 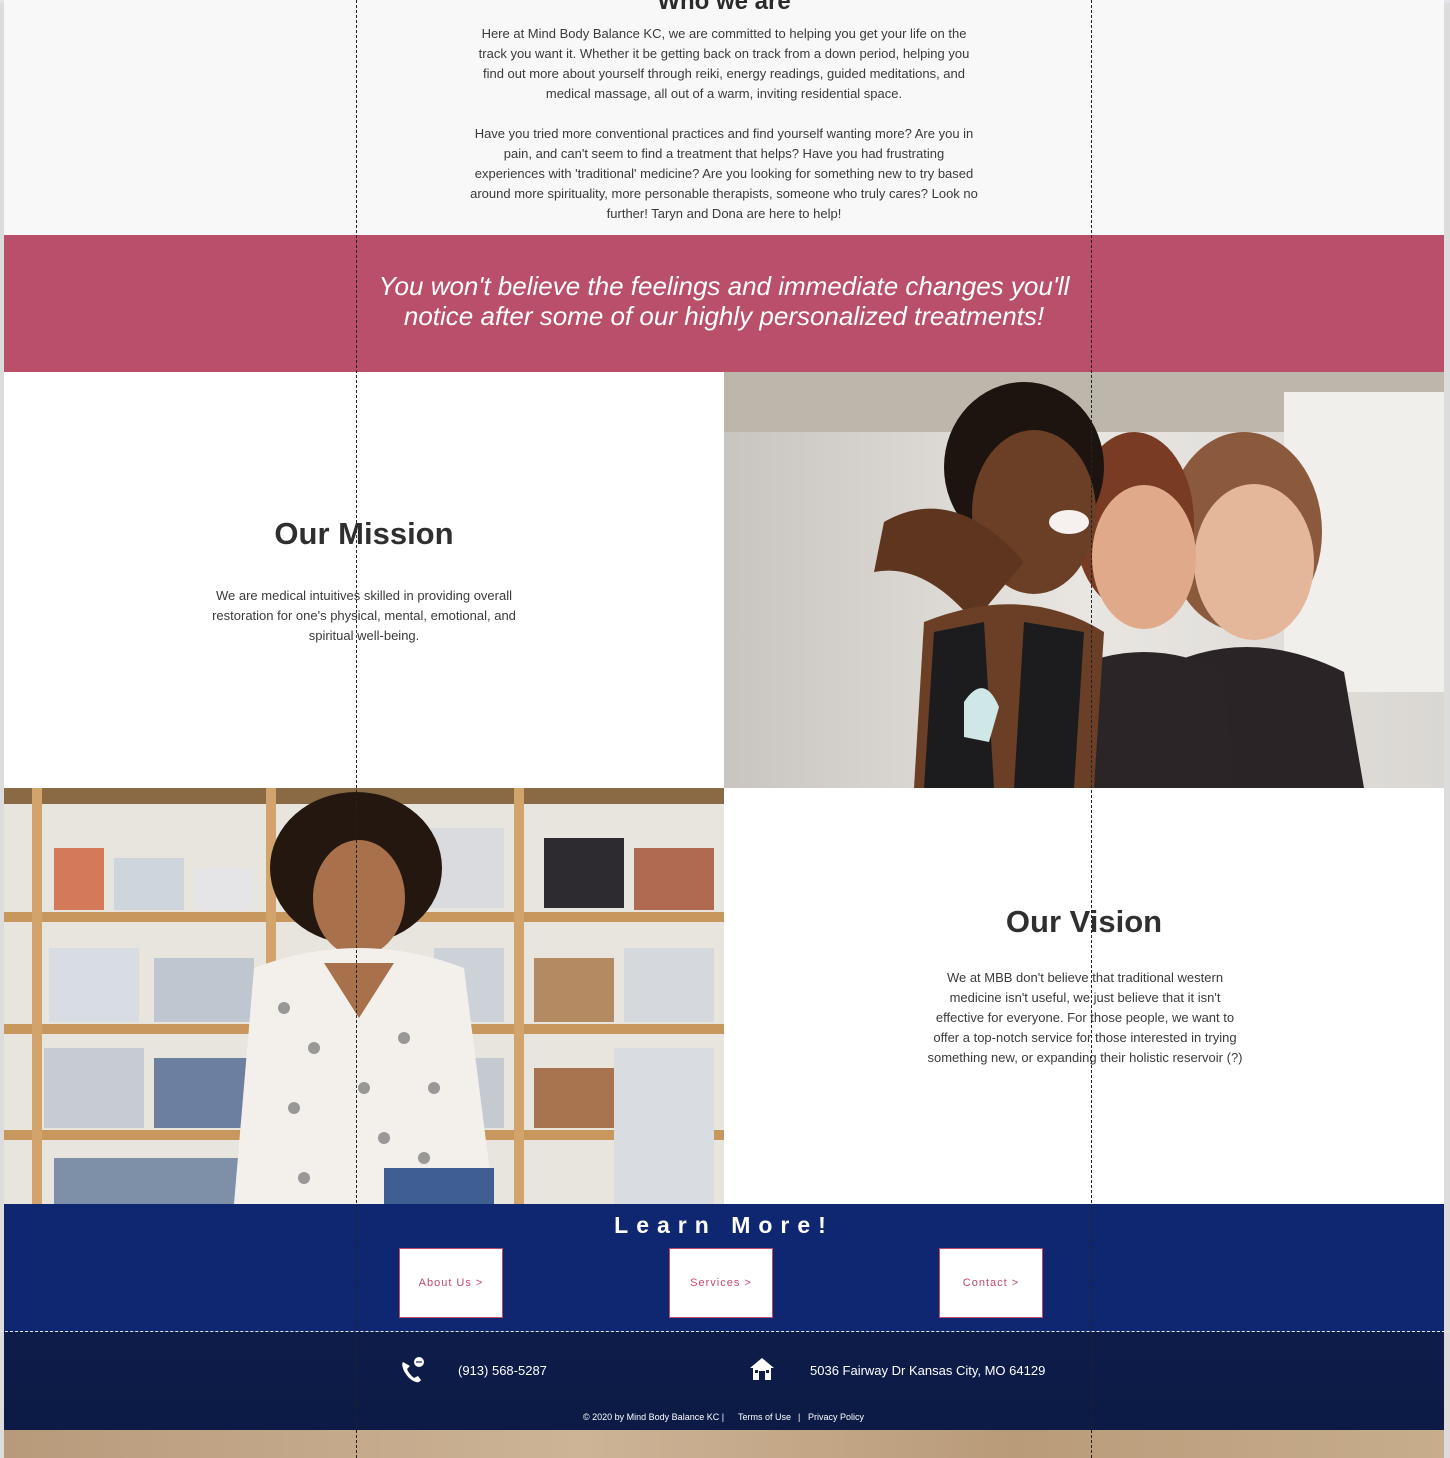 What do you see at coordinates (356, 729) in the screenshot?
I see `guide-line-left` at bounding box center [356, 729].